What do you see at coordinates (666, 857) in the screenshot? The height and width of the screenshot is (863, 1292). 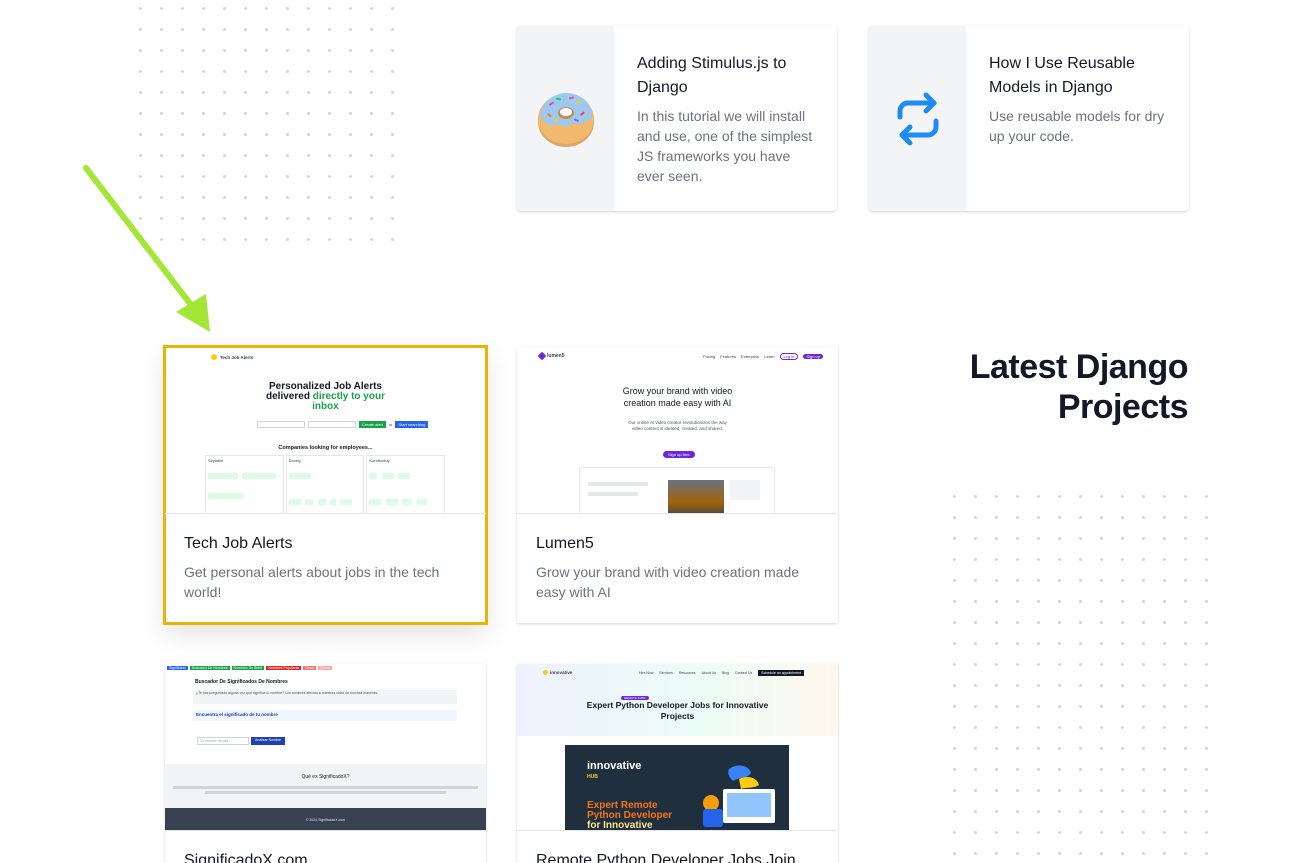 I see `project-title: Remote Python Developer Jobs Join` at bounding box center [666, 857].